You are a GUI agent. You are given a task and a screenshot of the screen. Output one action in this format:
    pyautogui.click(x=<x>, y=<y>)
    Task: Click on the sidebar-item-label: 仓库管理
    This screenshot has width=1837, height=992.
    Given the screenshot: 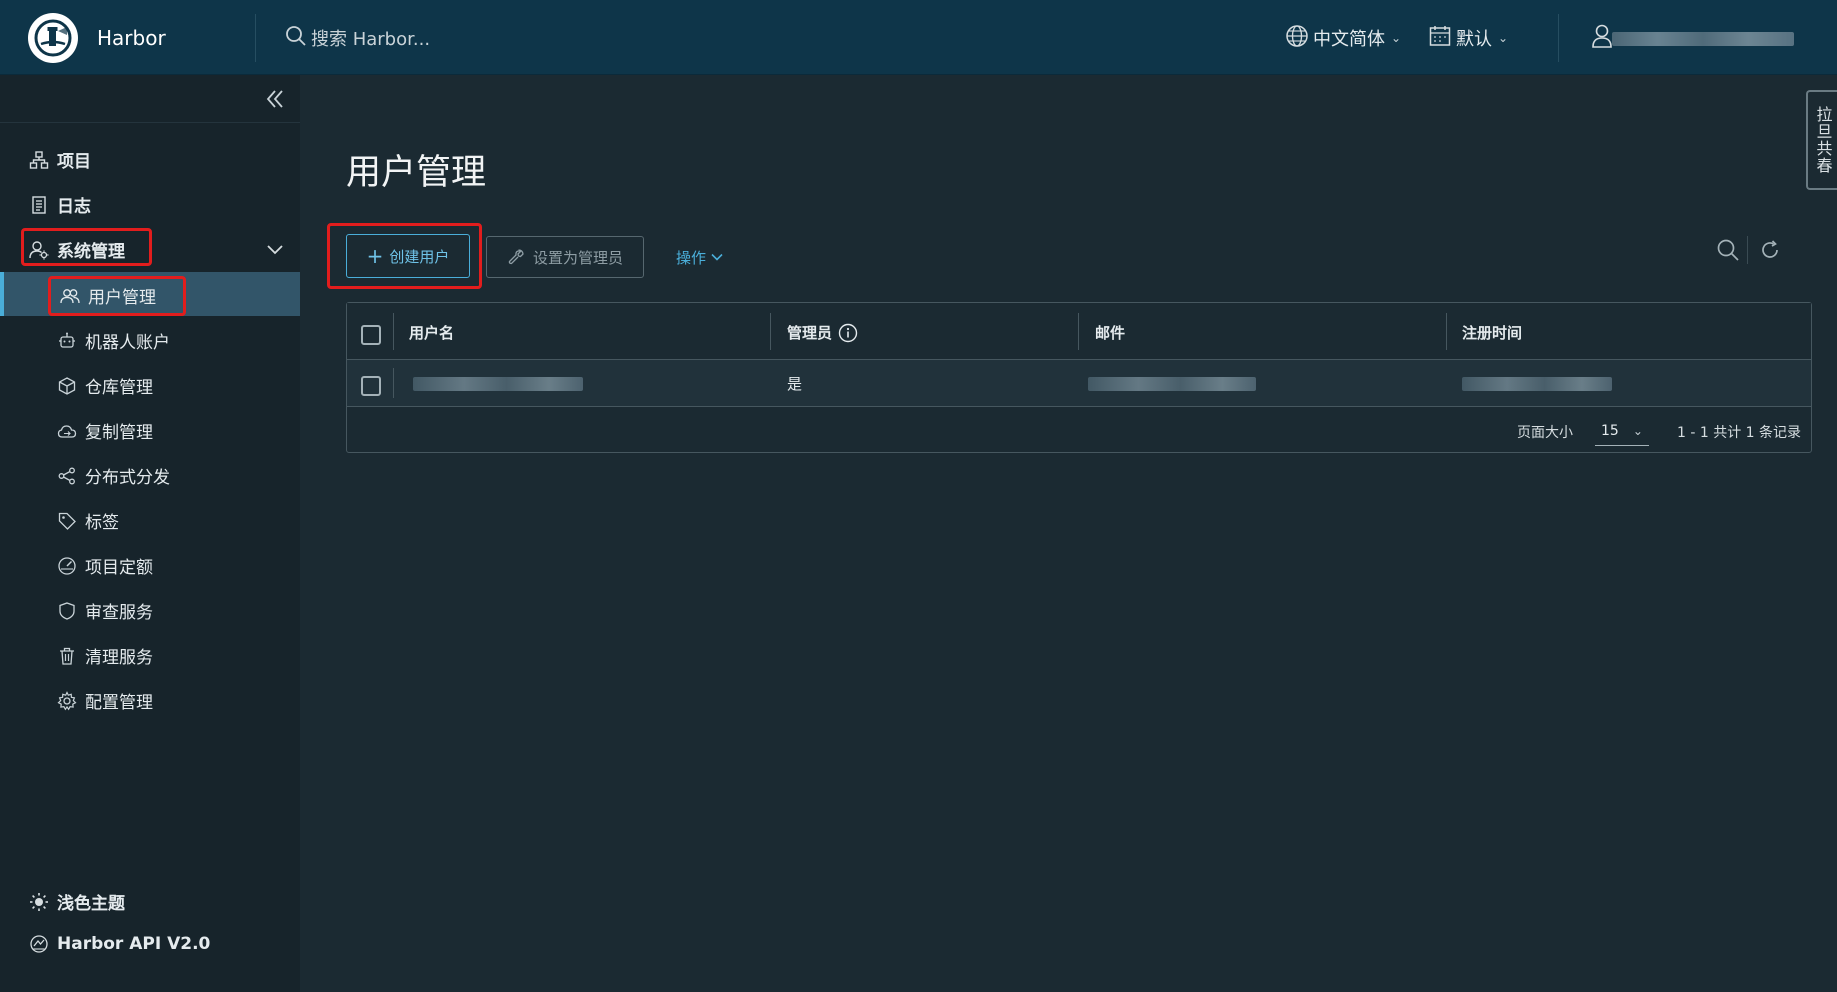 What is the action you would take?
    pyautogui.click(x=119, y=388)
    